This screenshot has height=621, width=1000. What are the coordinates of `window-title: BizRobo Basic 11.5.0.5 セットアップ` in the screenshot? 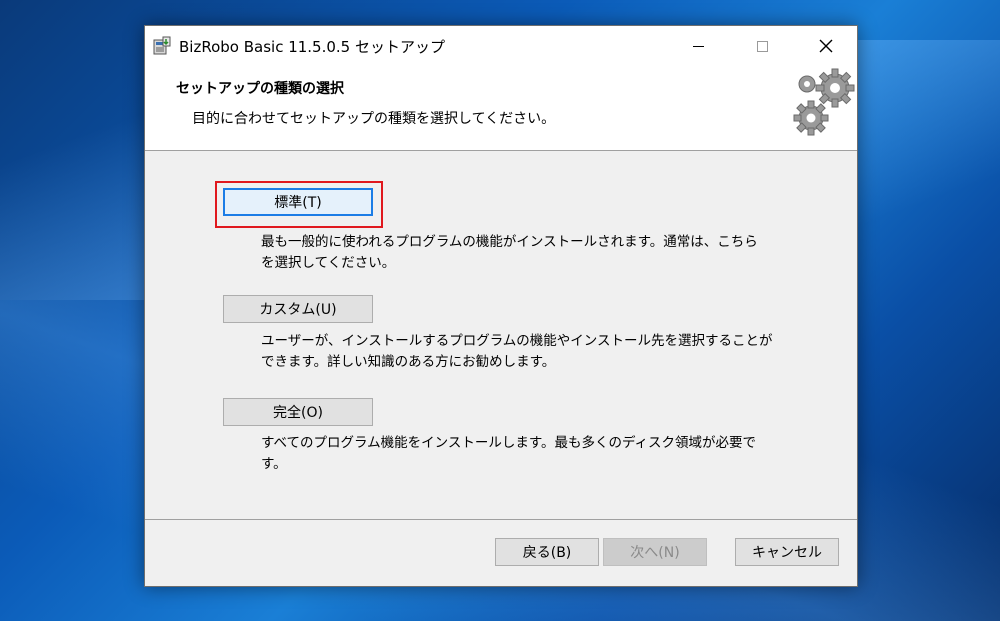 It's located at (312, 47).